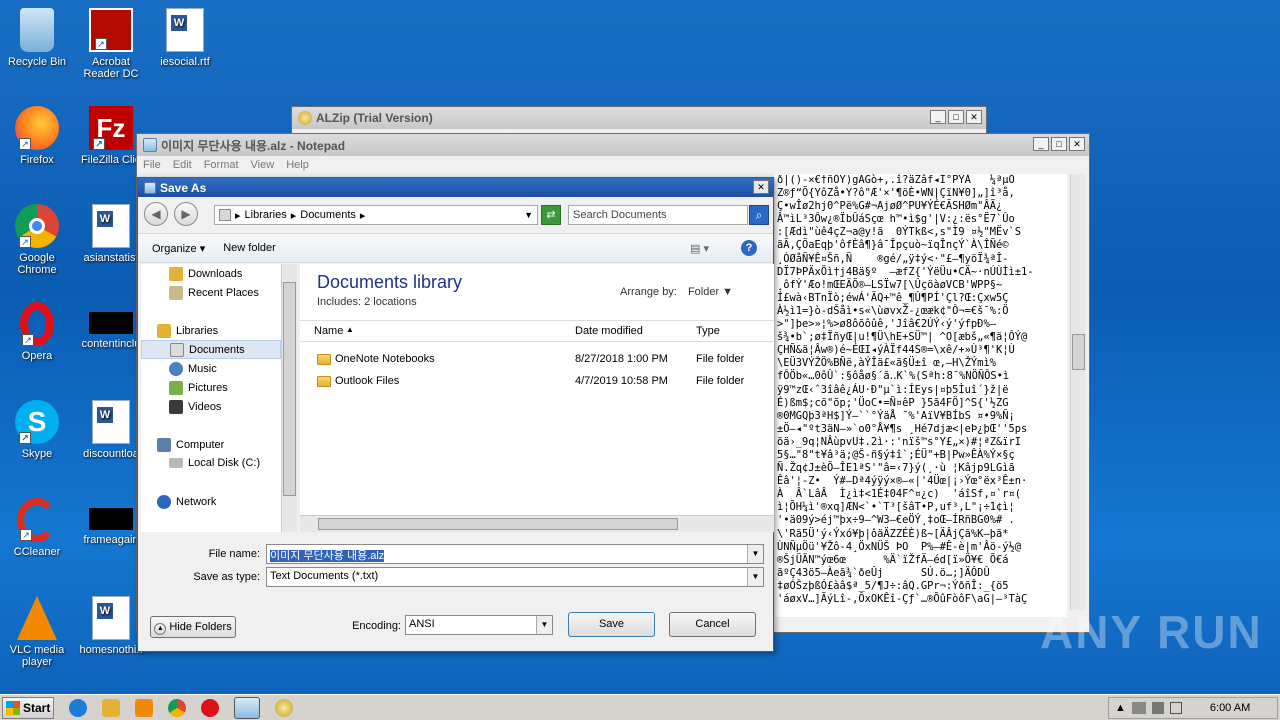 Image resolution: width=1280 pixels, height=720 pixels. Describe the element at coordinates (479, 625) in the screenshot. I see `encoding-select: ANSI ▼` at that location.